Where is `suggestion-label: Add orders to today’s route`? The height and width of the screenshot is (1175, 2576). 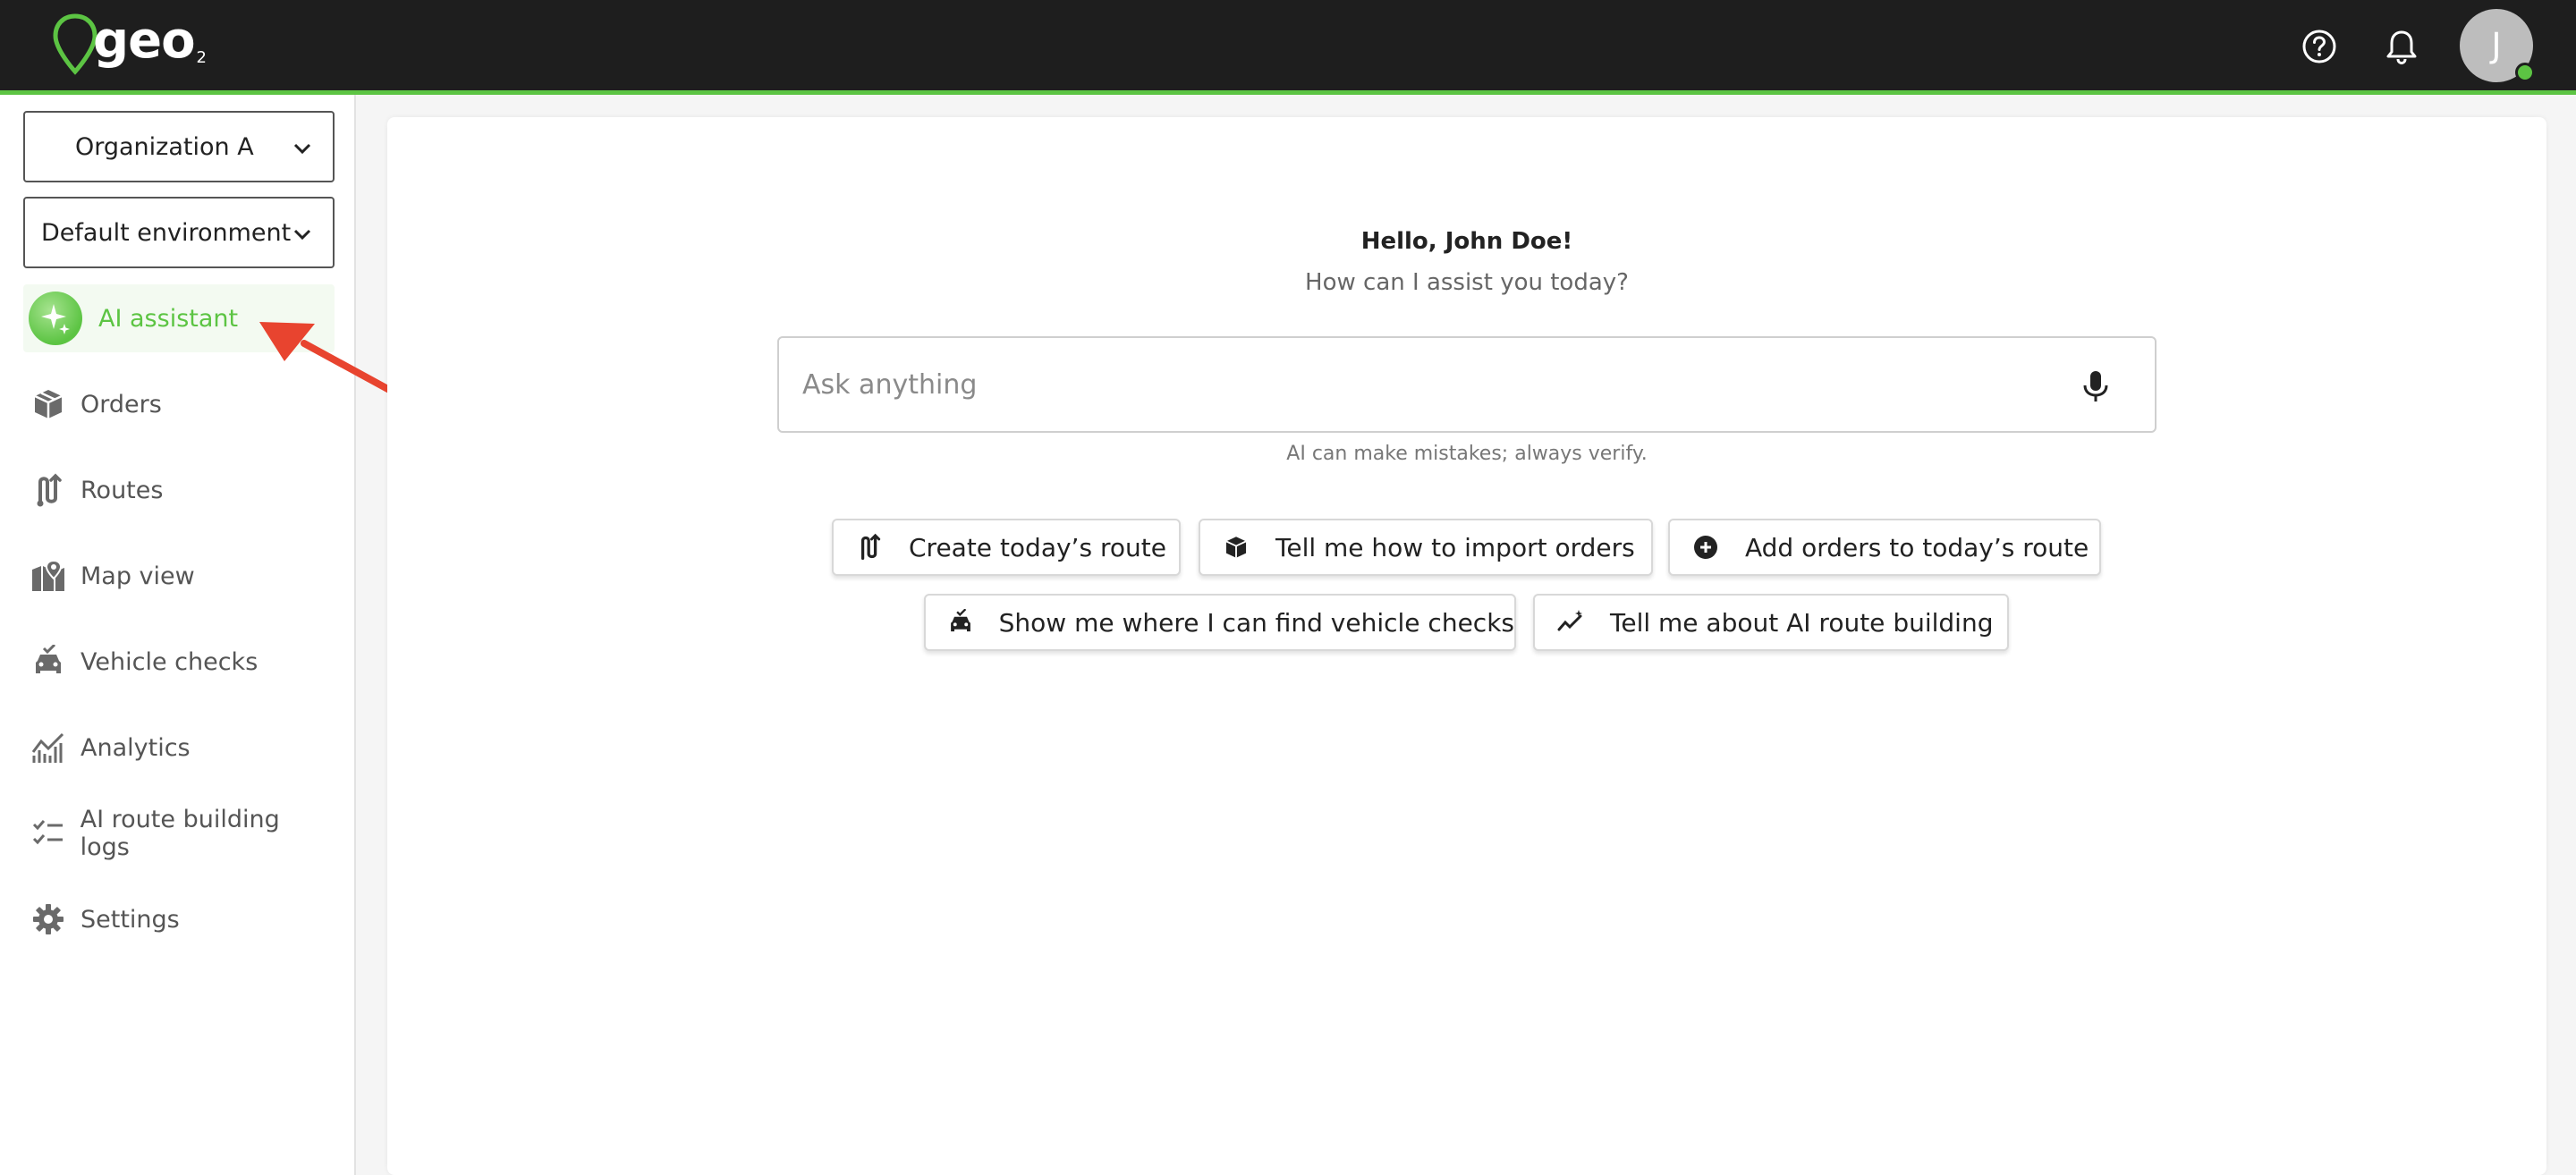 suggestion-label: Add orders to today’s route is located at coordinates (1917, 547).